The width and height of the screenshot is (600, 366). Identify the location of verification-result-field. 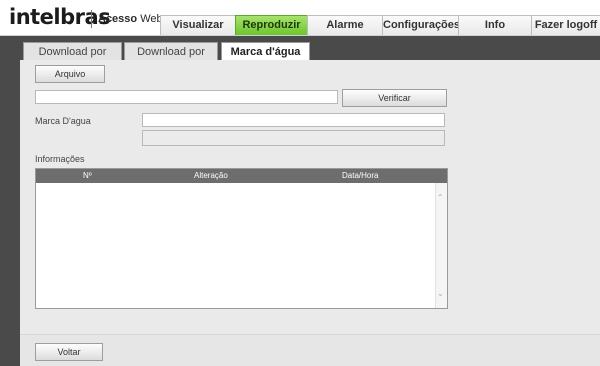
(293, 138).